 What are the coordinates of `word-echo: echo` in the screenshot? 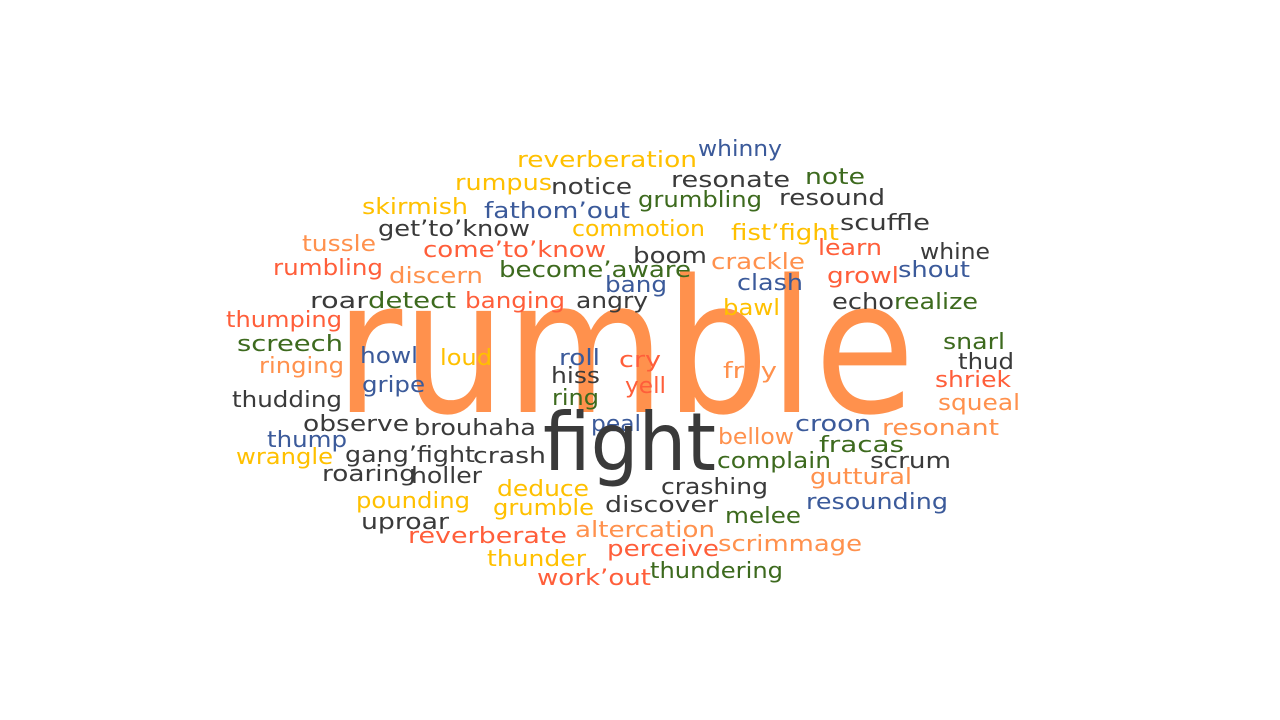 It's located at (863, 302).